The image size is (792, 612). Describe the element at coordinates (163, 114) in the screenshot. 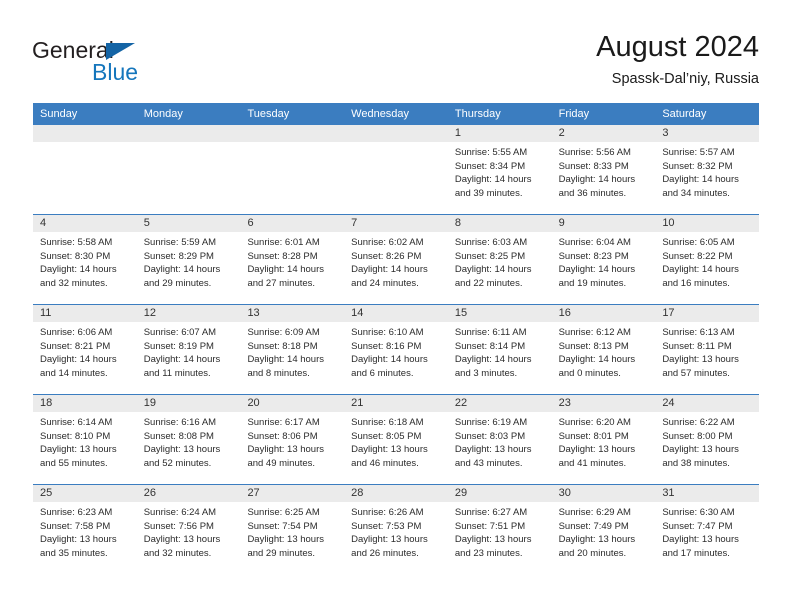

I see `weekday-header-monday: Monday` at that location.